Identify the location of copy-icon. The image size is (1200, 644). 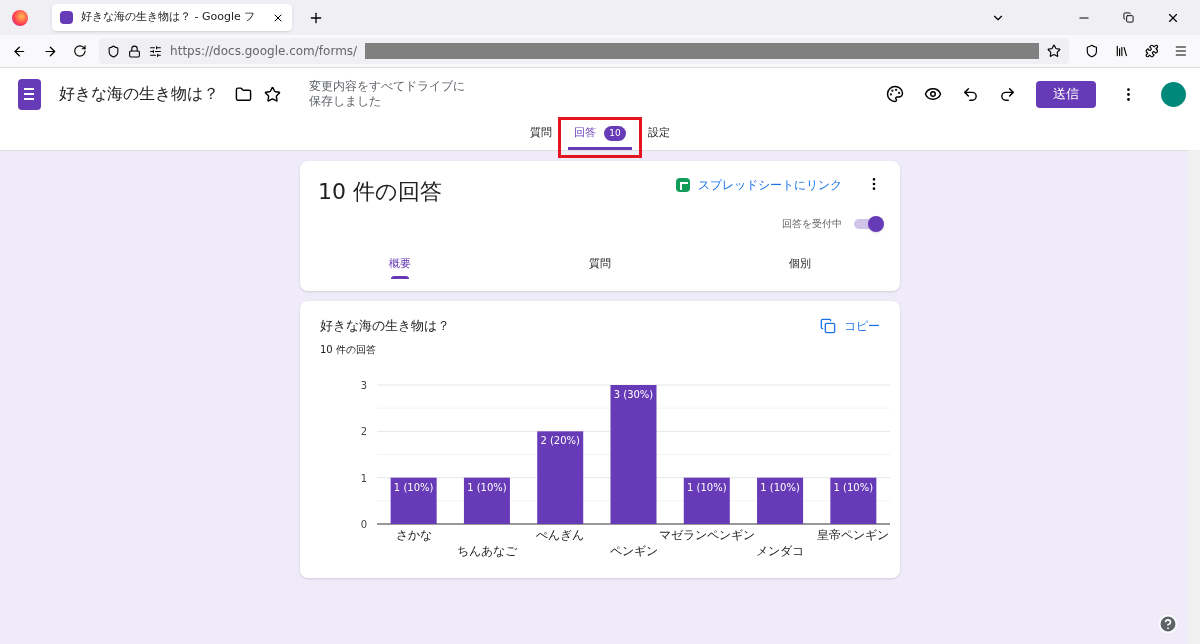
(828, 325).